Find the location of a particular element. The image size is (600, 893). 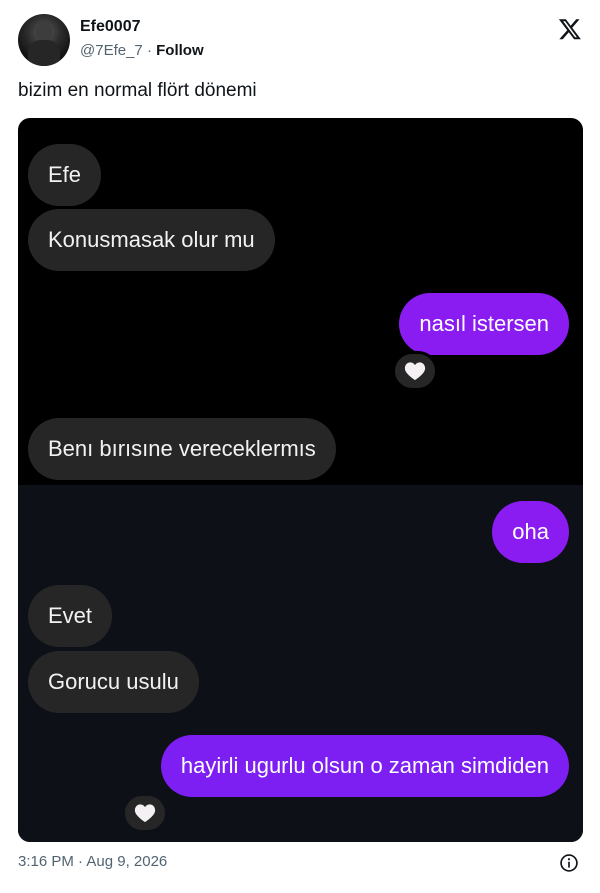

outgoing-message: nasıl istersen is located at coordinates (484, 324).